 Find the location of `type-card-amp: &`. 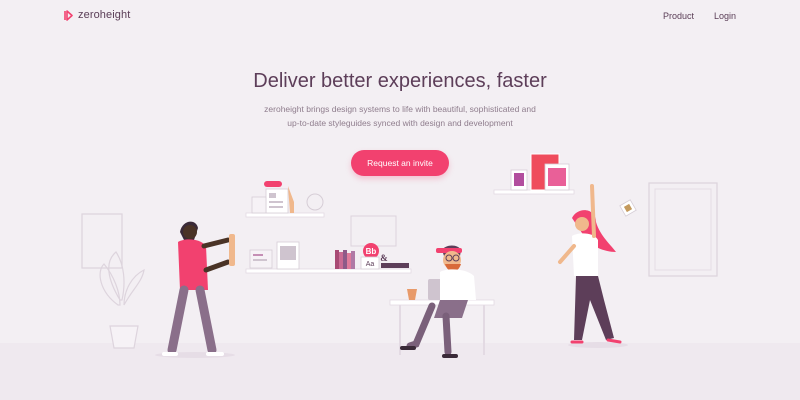

type-card-amp: & is located at coordinates (394, 260).